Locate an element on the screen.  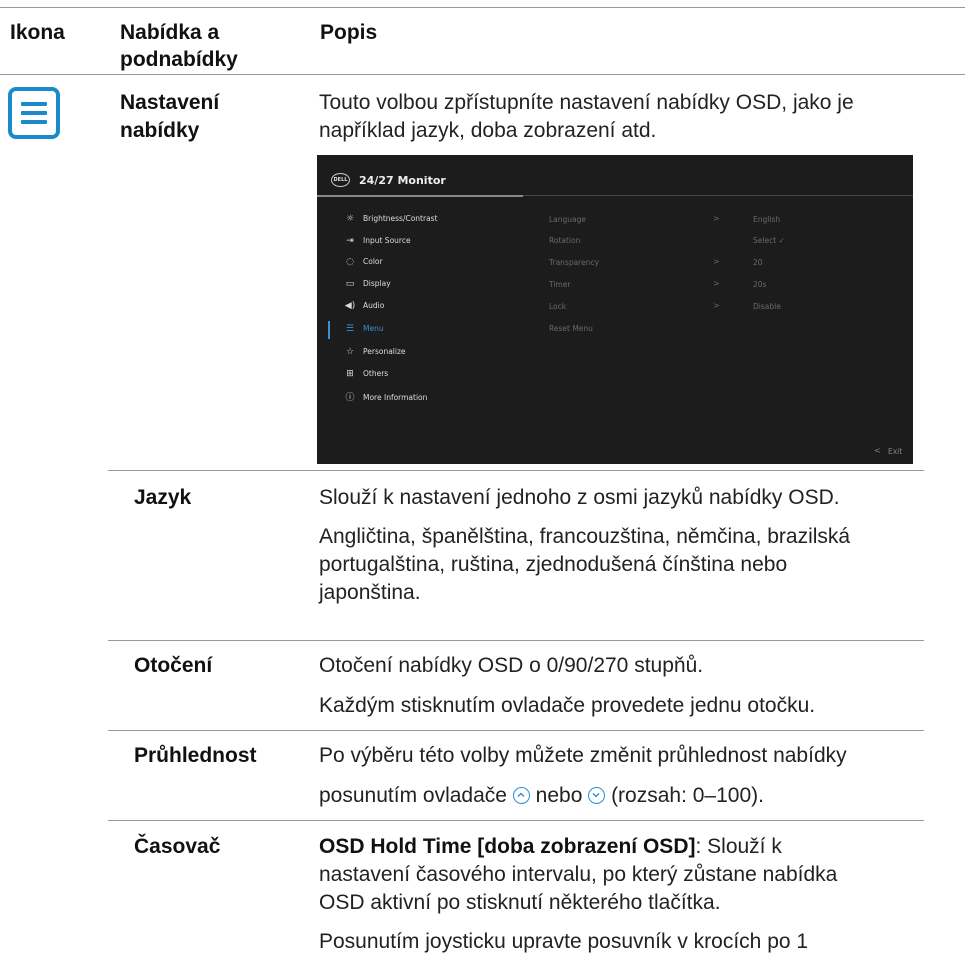
osd-menu-item-color: ◌ Color is located at coordinates (363, 262).